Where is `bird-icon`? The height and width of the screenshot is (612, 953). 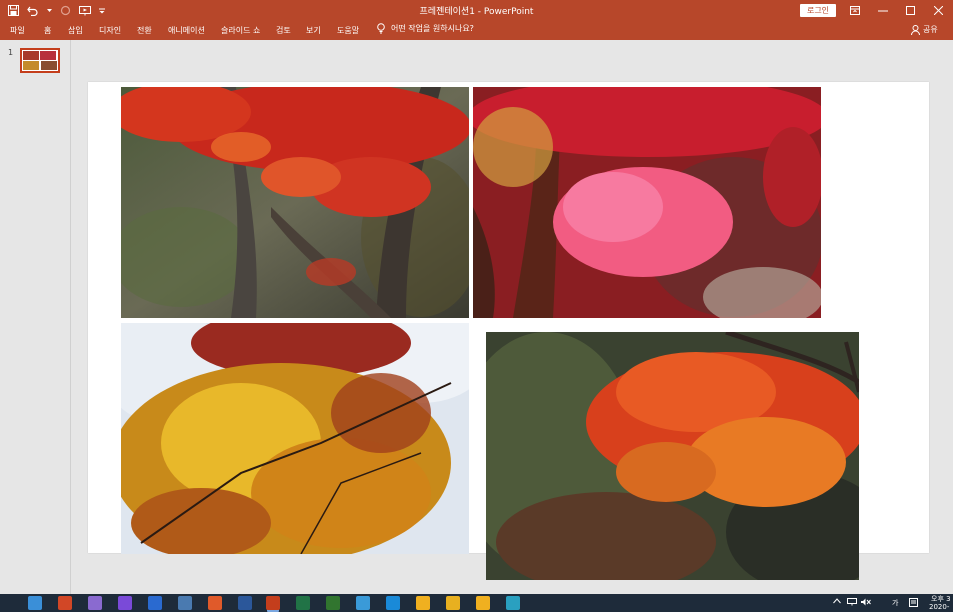 bird-icon is located at coordinates (363, 603).